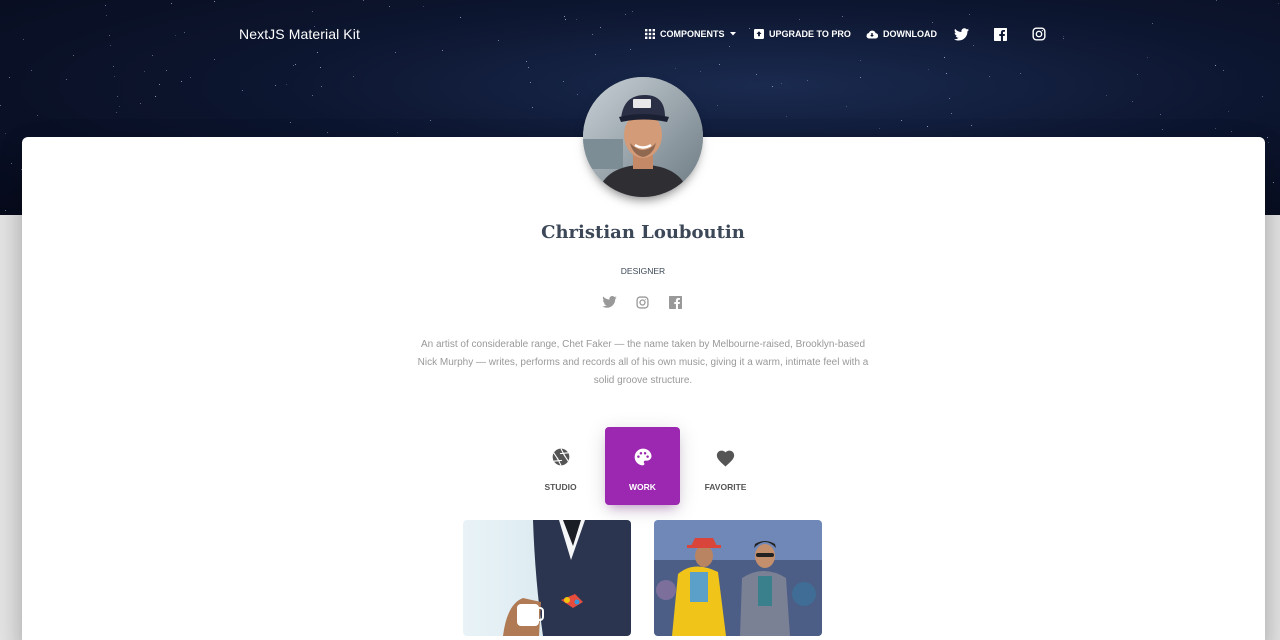  Describe the element at coordinates (643, 271) in the screenshot. I see `profile-title: DESIGNER` at that location.